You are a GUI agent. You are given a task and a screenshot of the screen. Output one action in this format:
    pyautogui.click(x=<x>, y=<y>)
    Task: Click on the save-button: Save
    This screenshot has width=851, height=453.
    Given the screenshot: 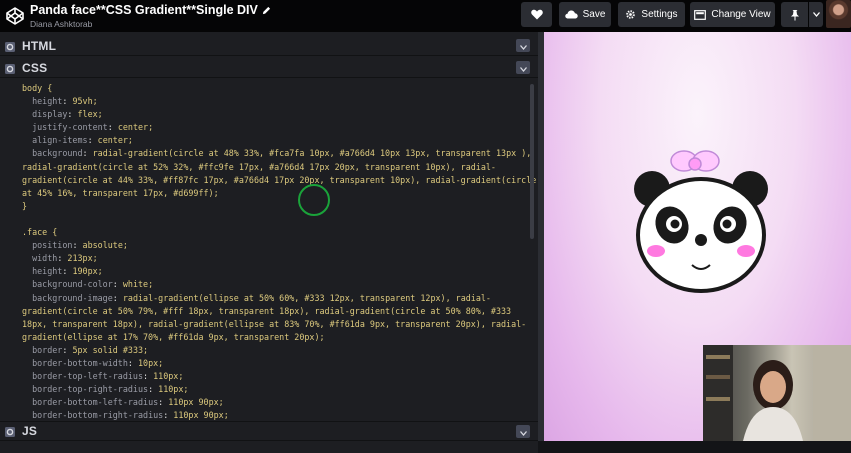 What is the action you would take?
    pyautogui.click(x=585, y=14)
    